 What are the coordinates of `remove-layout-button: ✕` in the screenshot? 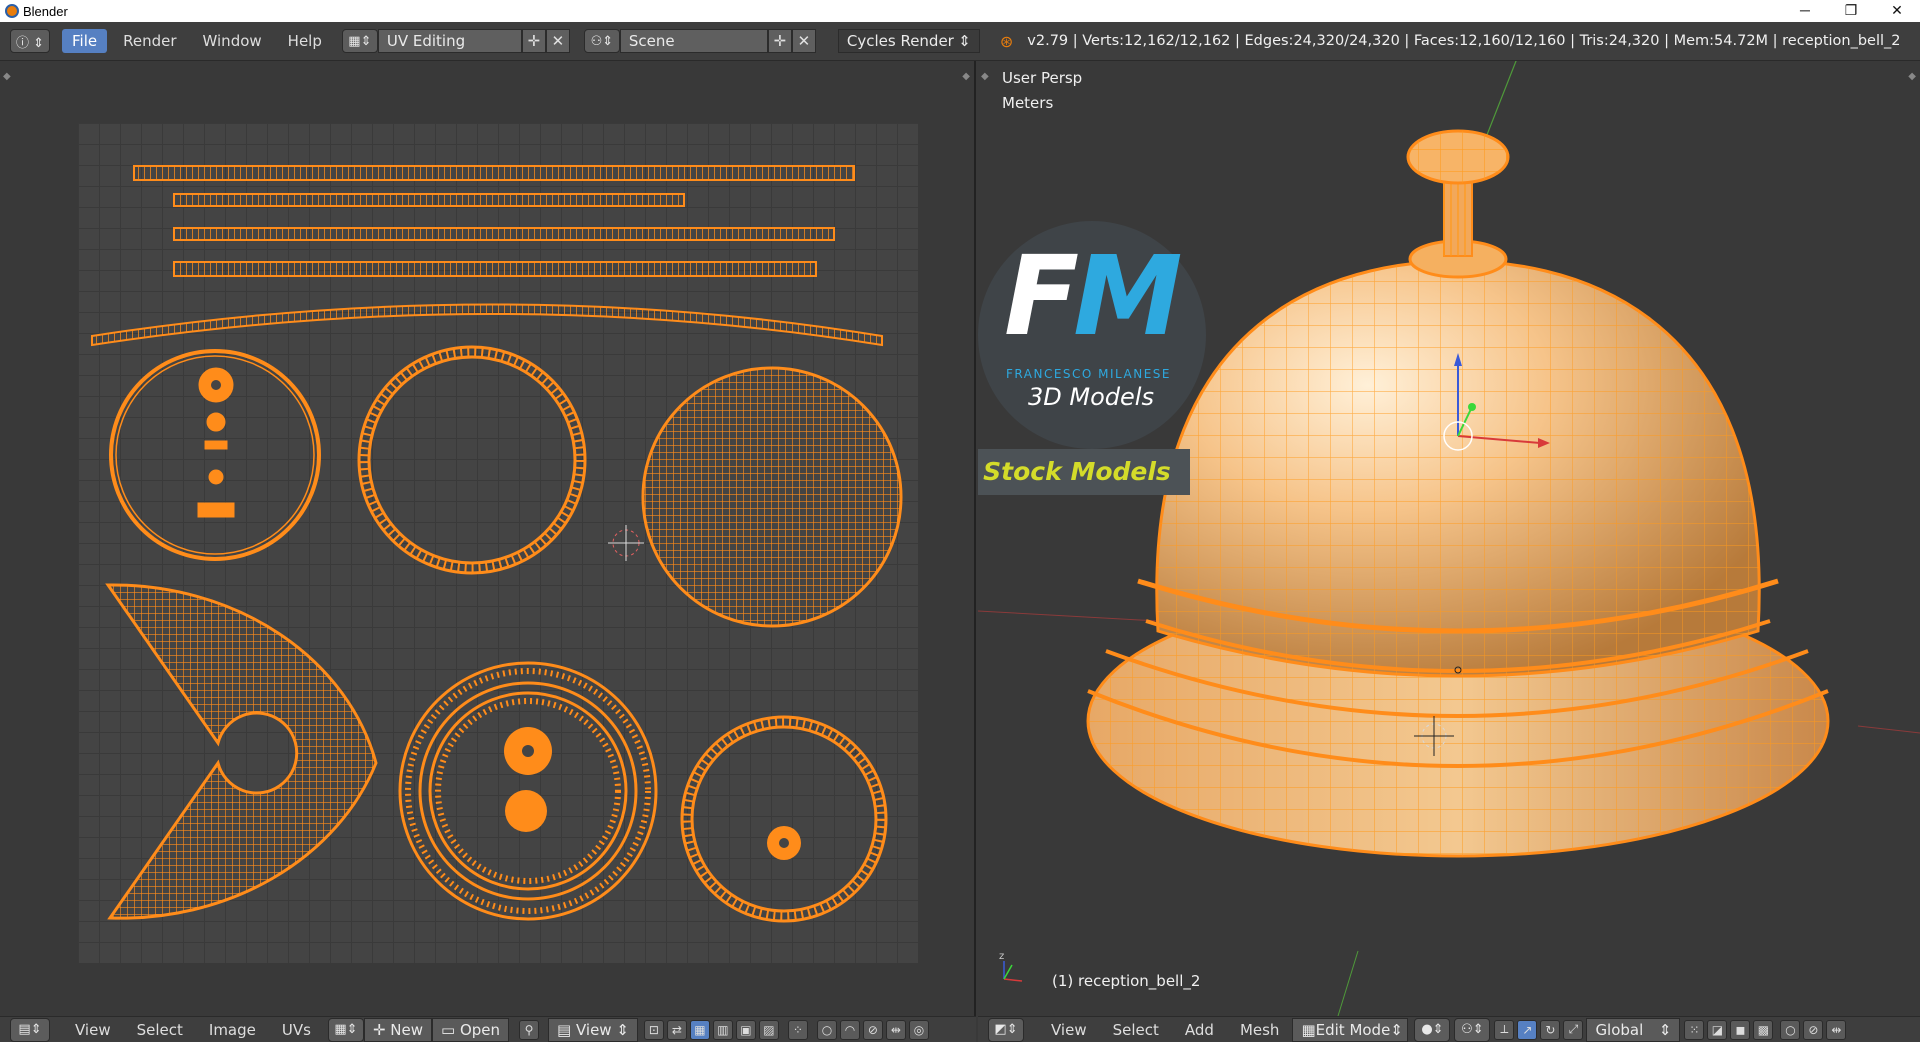 It's located at (557, 41).